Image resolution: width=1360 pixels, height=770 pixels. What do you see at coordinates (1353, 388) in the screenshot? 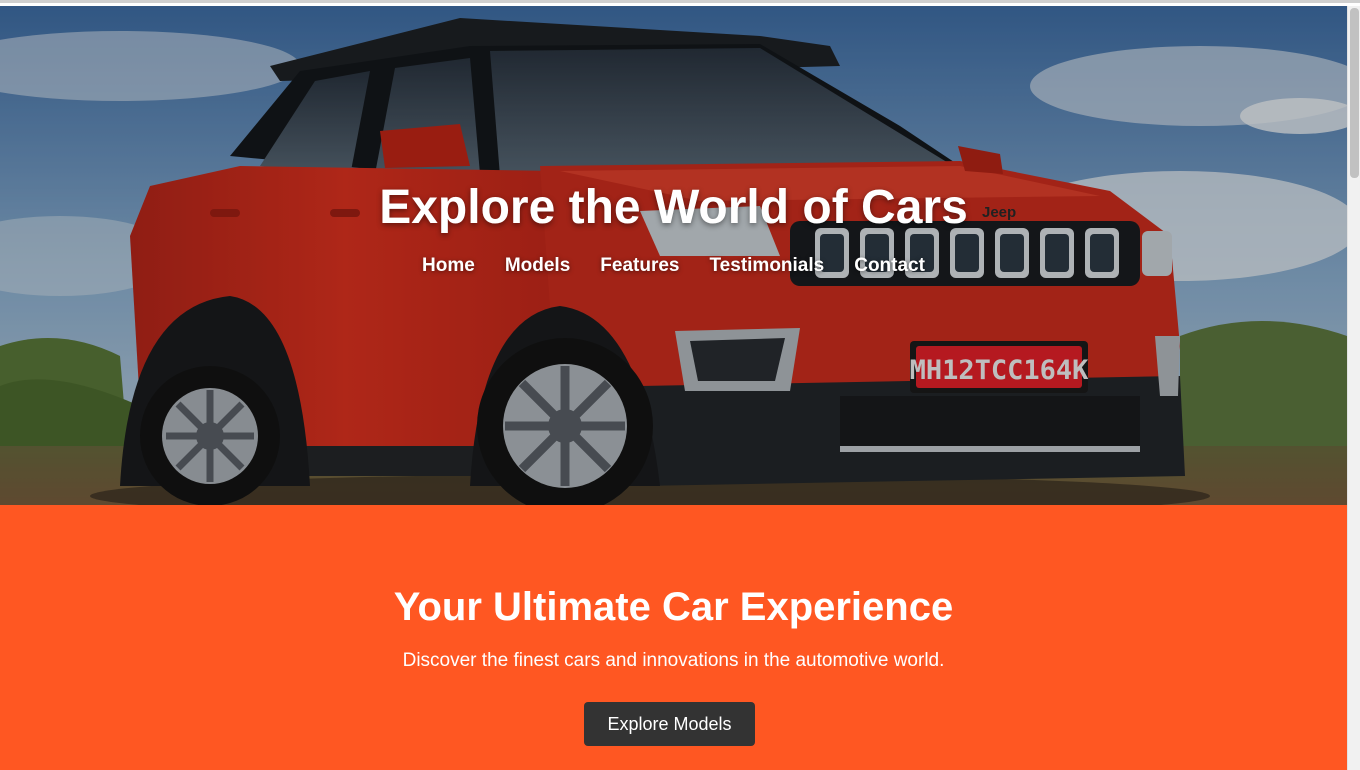
I see `vertical-scrollbar` at bounding box center [1353, 388].